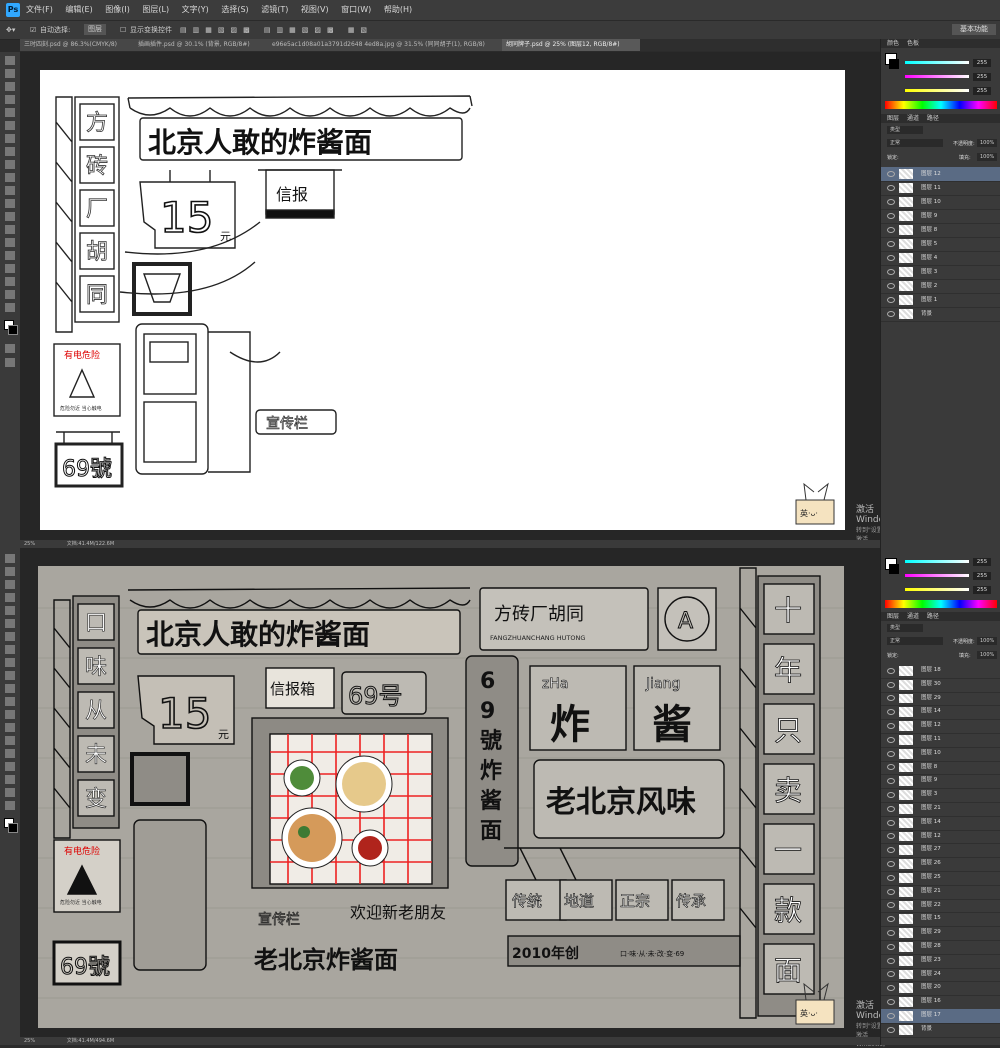 The image size is (1000, 1048). Describe the element at coordinates (10, 190) in the screenshot. I see `eraser-icon` at that location.